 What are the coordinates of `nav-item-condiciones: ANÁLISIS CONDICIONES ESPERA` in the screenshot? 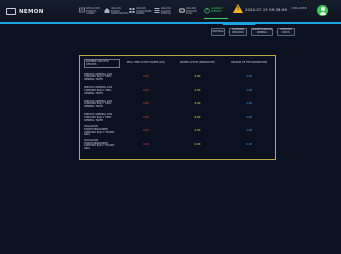 It's located at (141, 11).